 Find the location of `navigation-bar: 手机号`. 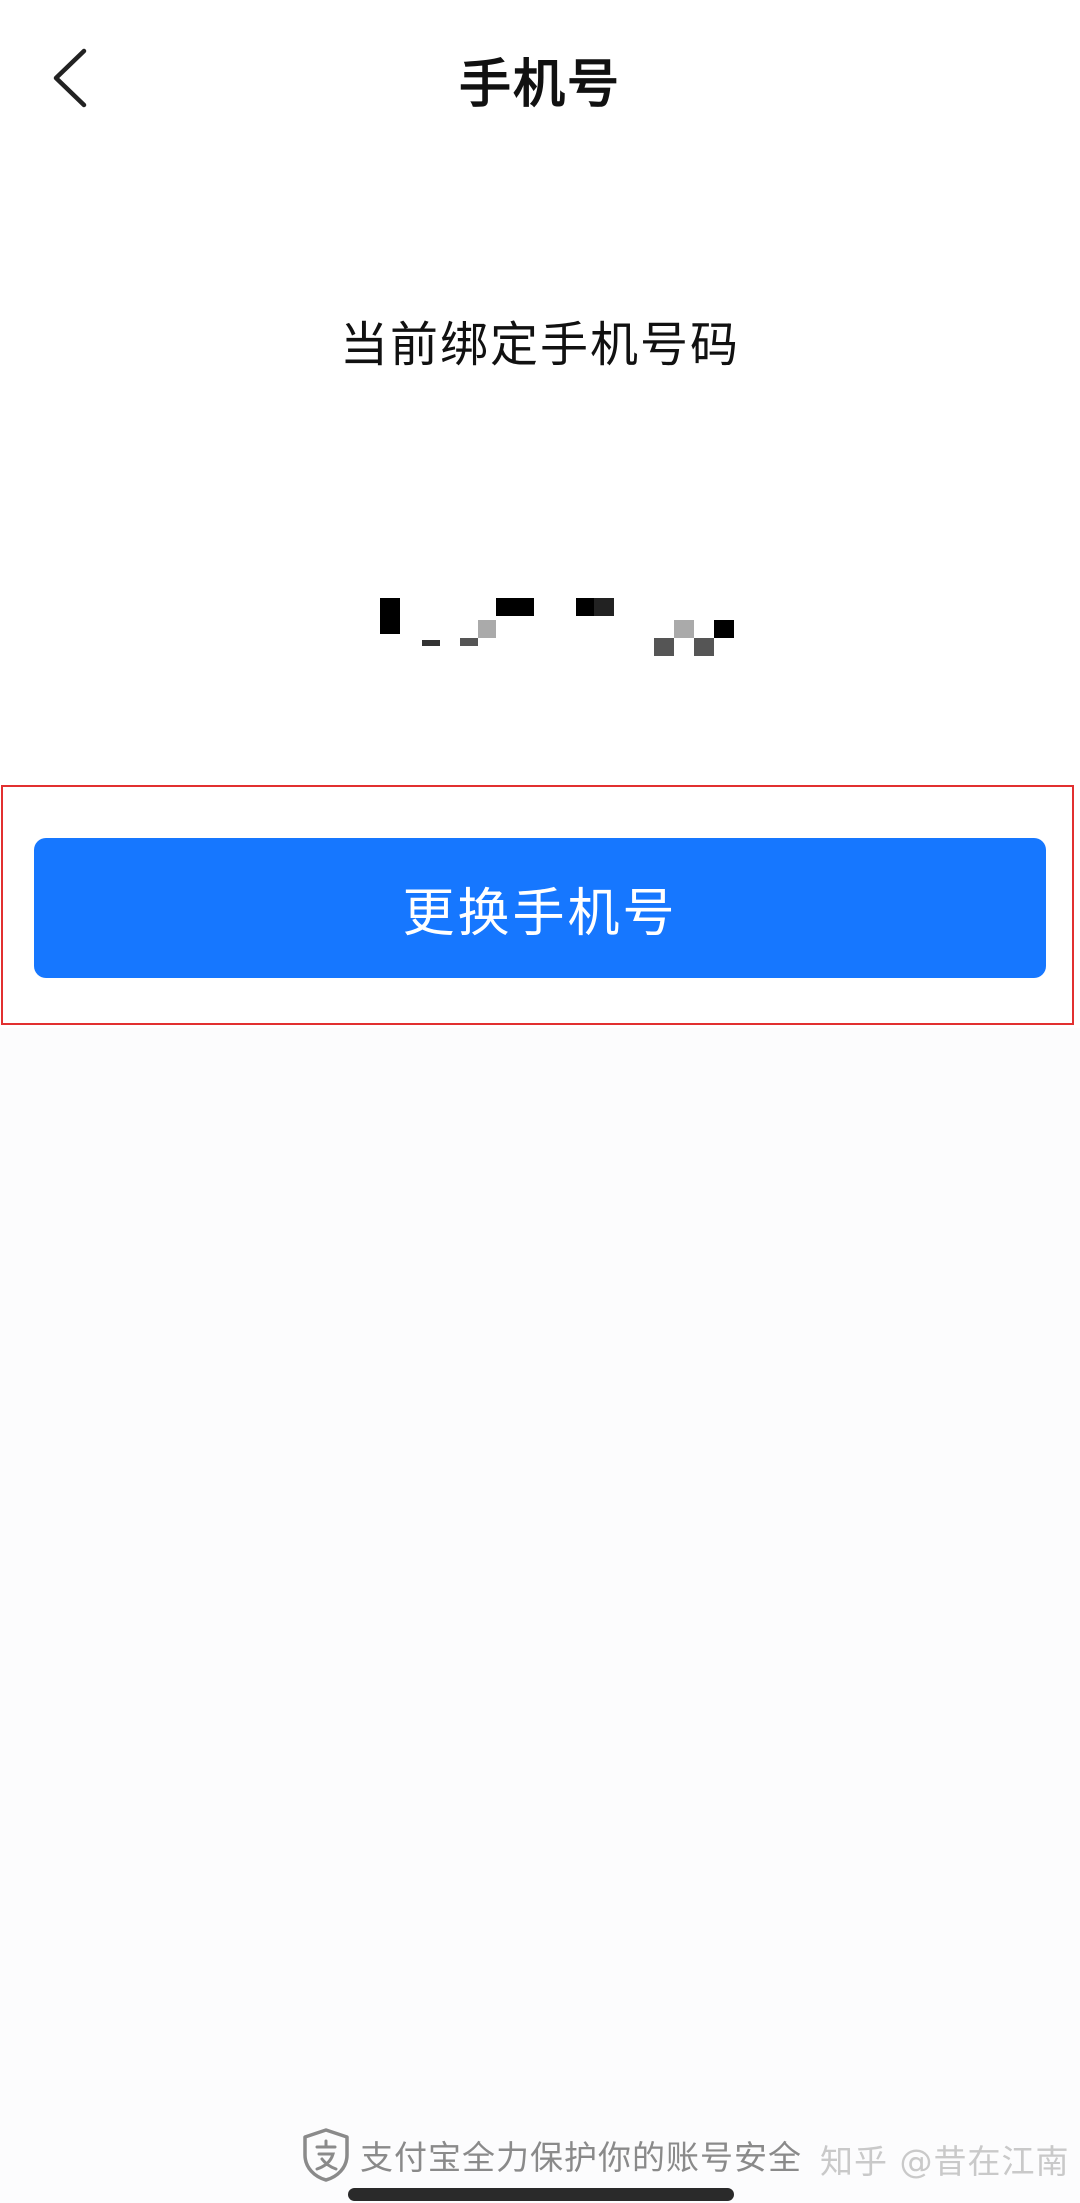

navigation-bar: 手机号 is located at coordinates (540, 77).